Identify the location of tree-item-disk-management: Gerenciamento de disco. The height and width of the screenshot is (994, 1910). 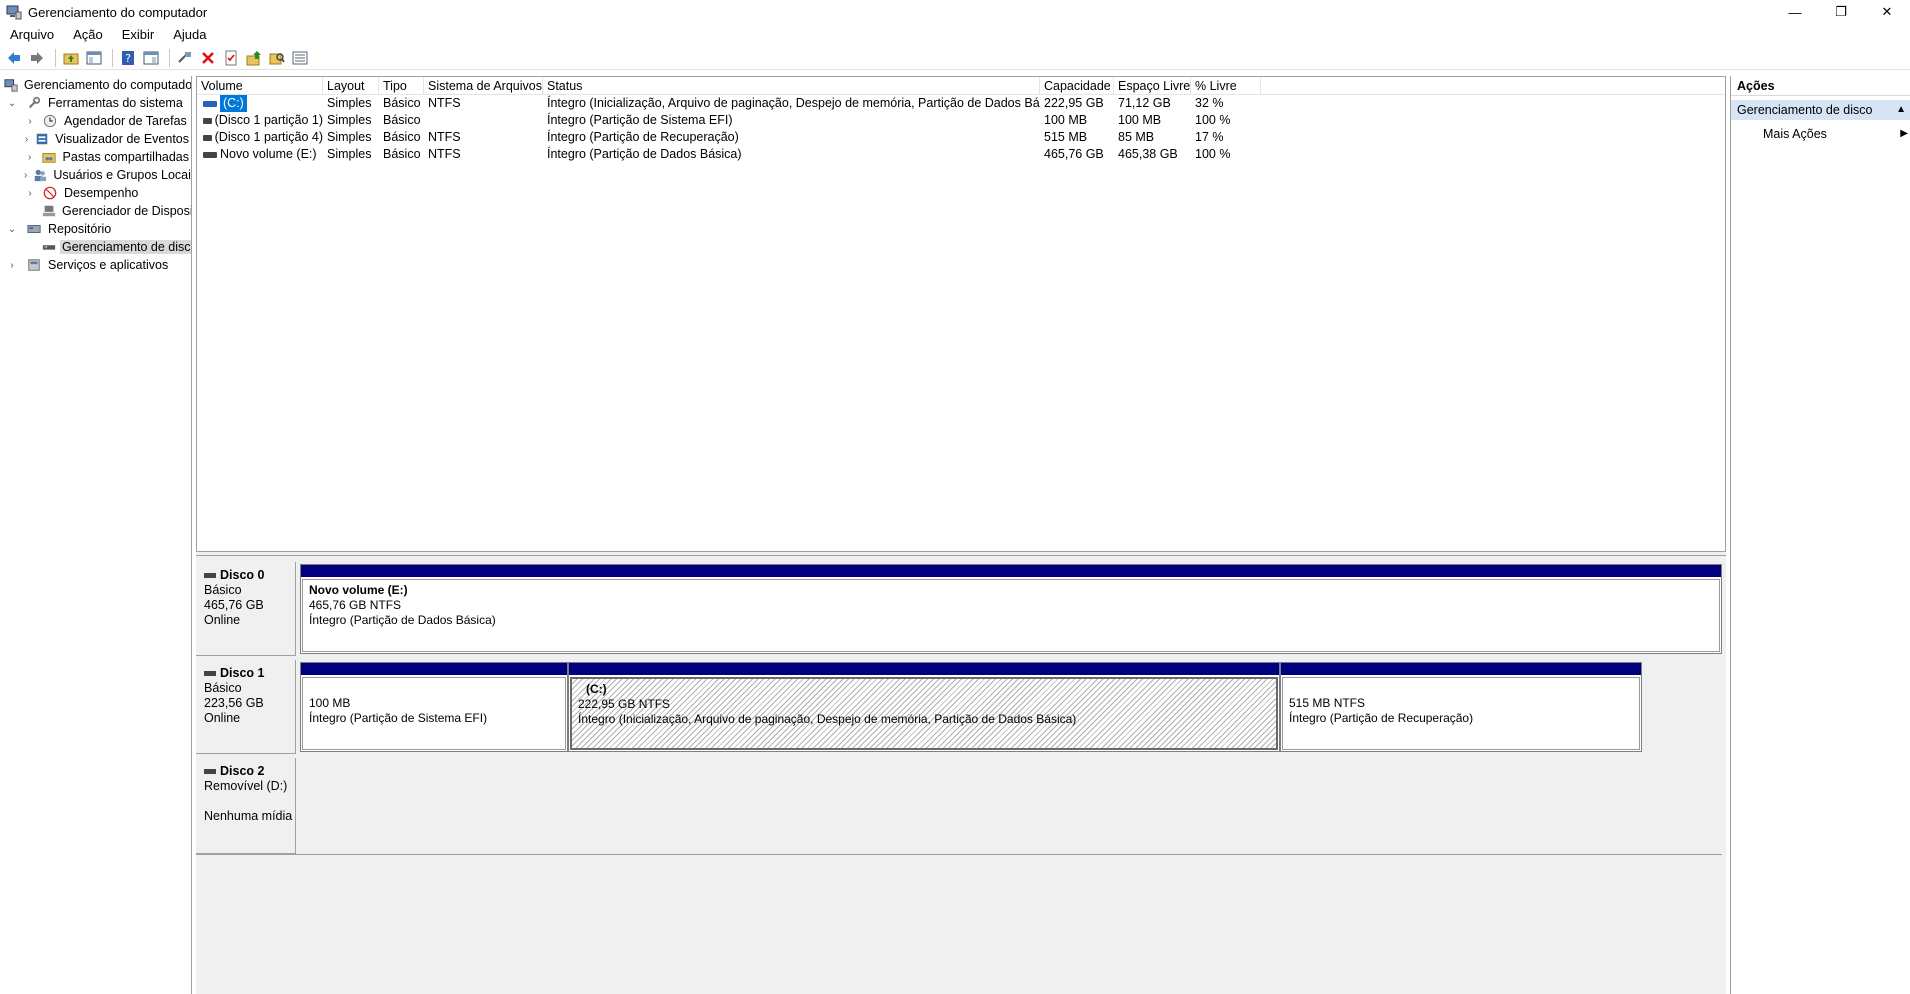
(95, 247).